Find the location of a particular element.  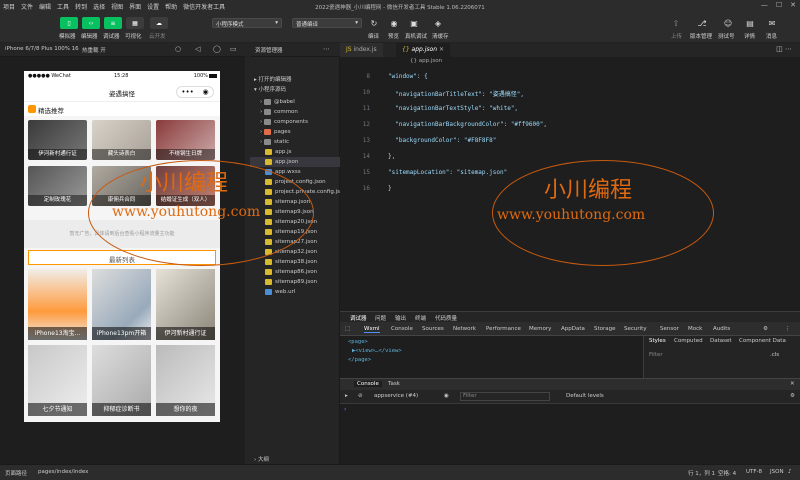

grid-card: 不绕钢生日牌 is located at coordinates (185, 140).